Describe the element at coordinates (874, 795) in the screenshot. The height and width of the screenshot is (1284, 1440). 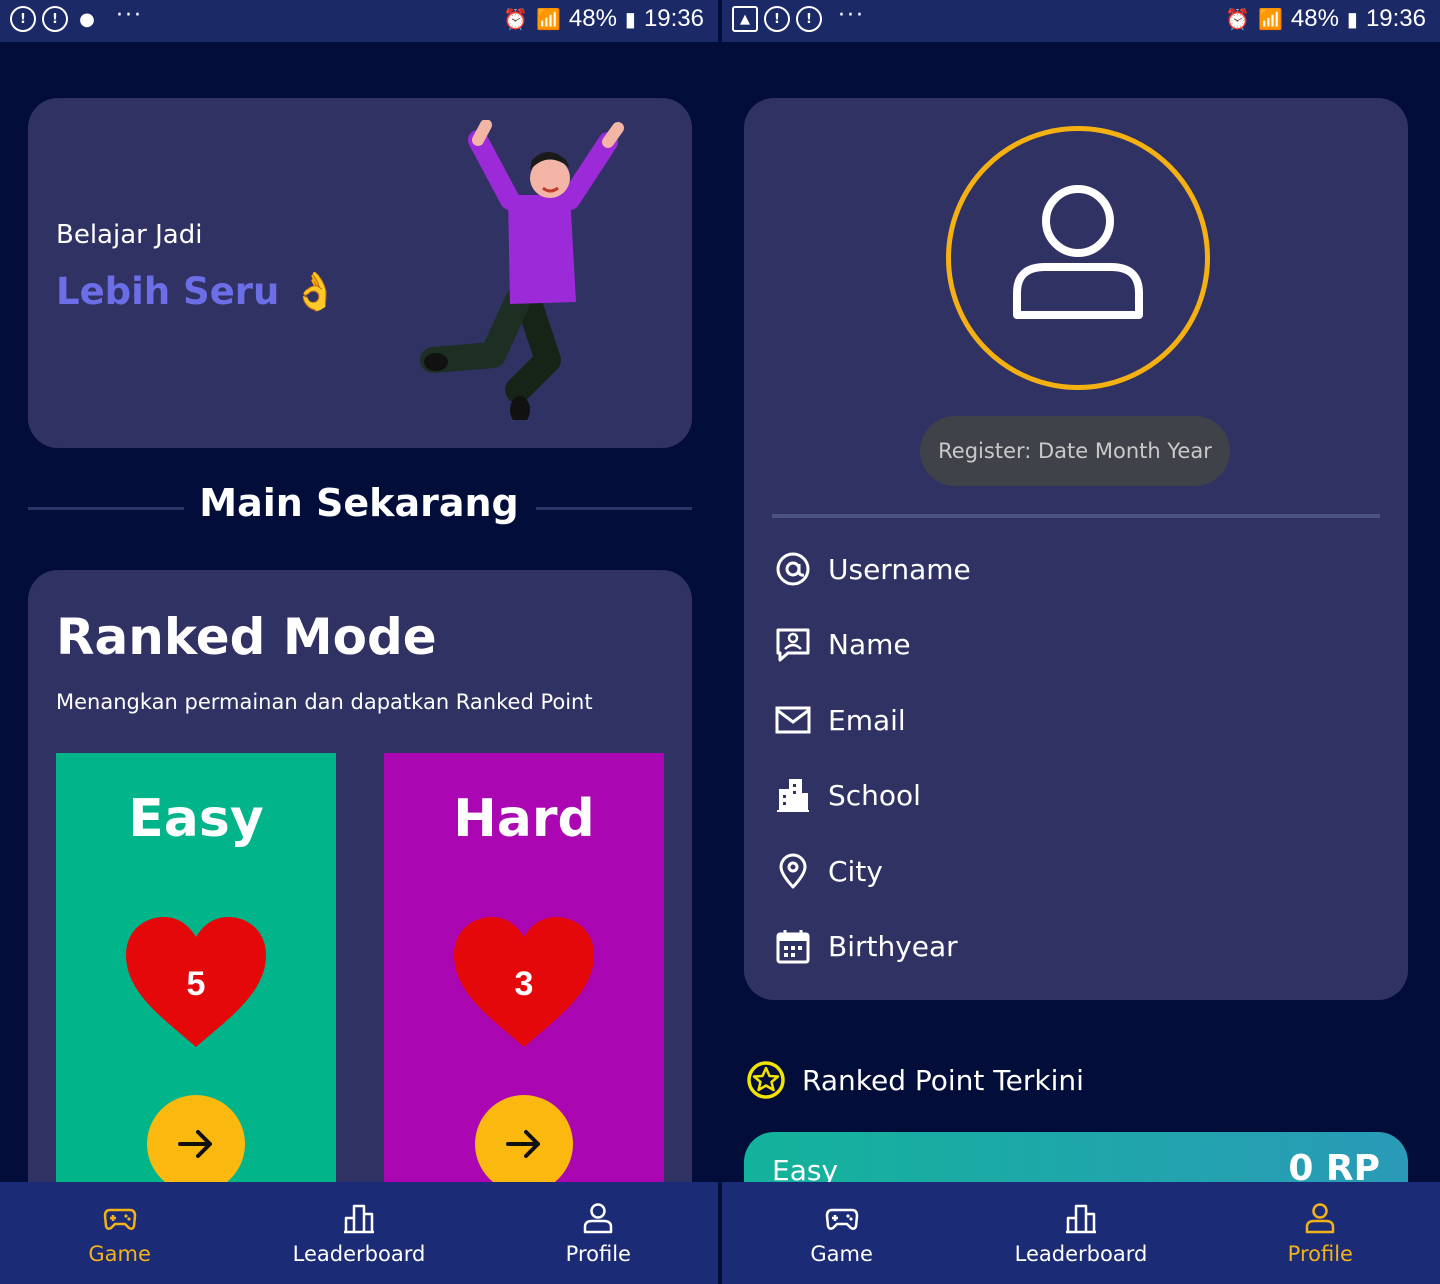
I see `field-label: School` at that location.